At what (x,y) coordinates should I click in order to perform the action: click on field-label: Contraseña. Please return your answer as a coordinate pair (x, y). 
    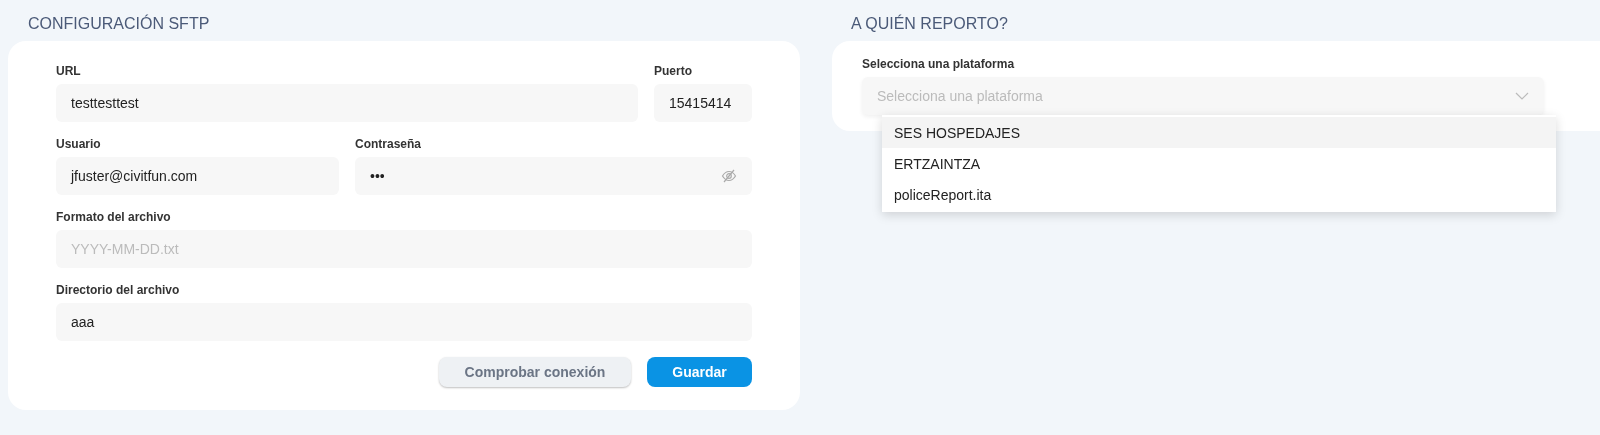
    Looking at the image, I should click on (389, 144).